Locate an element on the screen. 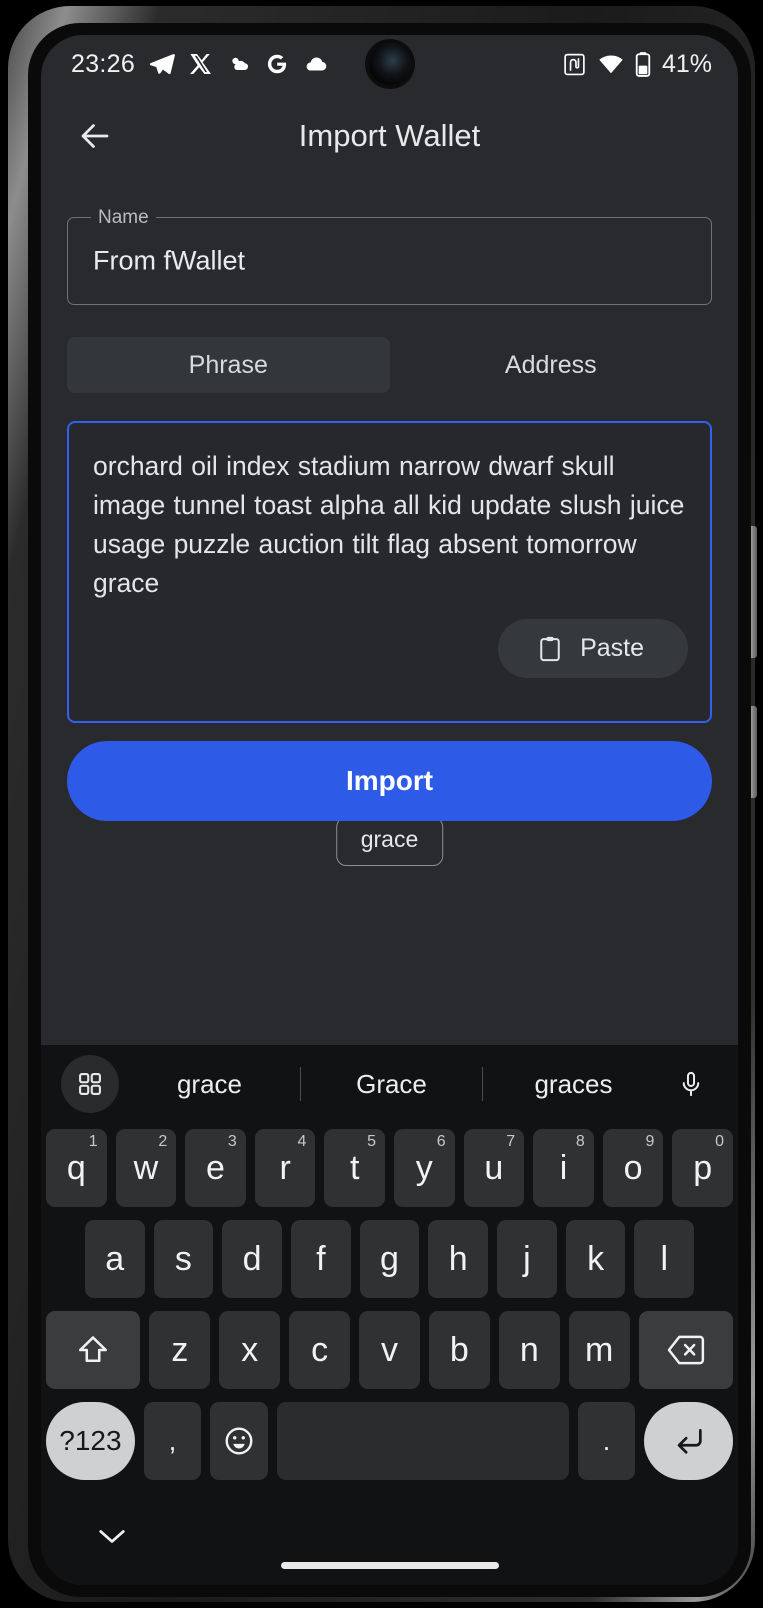 The height and width of the screenshot is (1608, 763). key-e: 3e is located at coordinates (215, 1168).